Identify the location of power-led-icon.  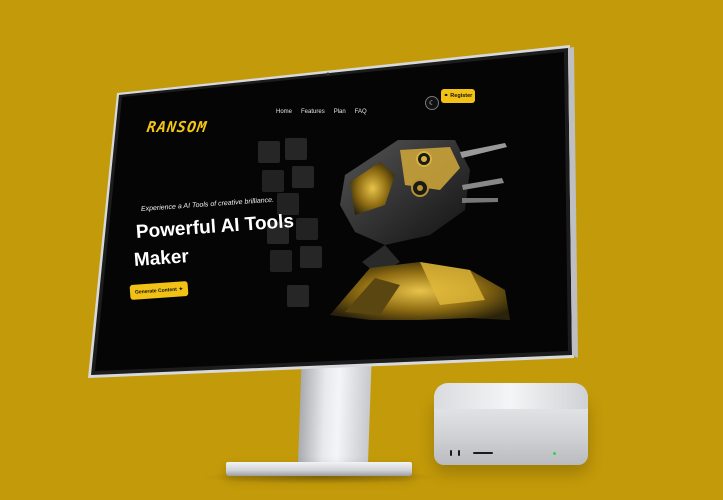
(554, 453).